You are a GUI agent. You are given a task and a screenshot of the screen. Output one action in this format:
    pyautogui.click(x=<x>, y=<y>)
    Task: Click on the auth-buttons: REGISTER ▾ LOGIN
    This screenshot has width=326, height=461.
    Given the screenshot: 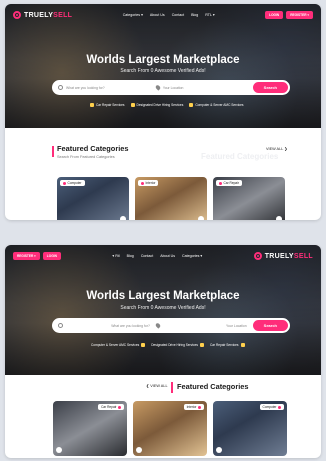 What is the action you would take?
    pyautogui.click(x=37, y=256)
    